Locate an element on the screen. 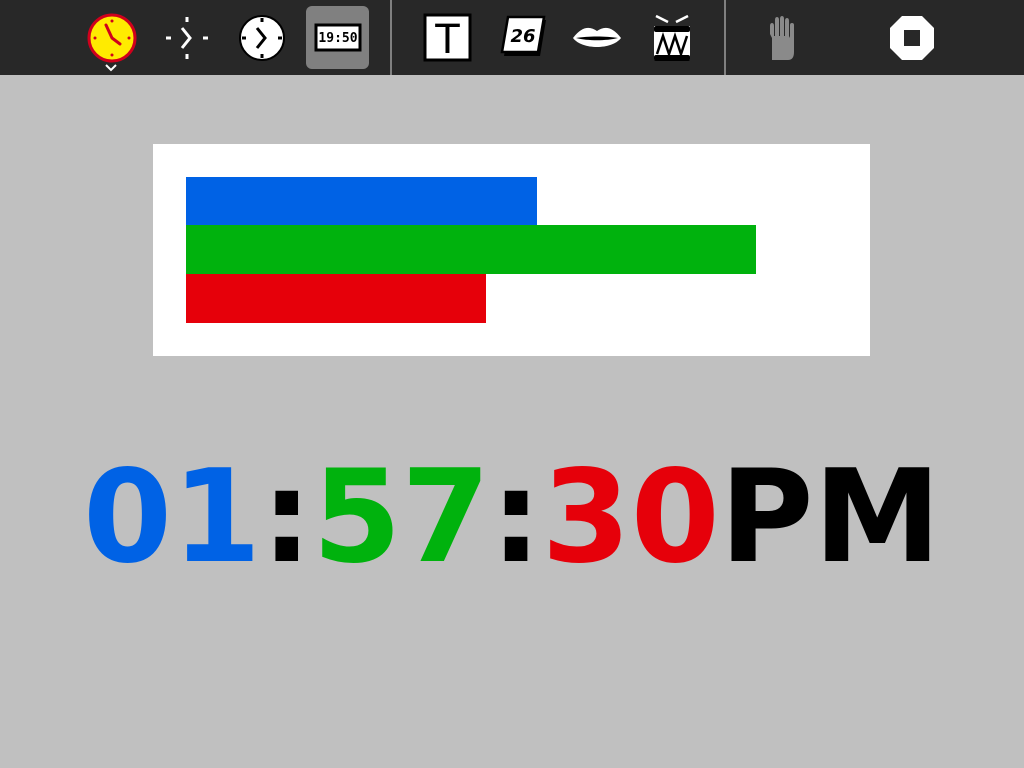 The height and width of the screenshot is (768, 1024). write-time-button: T is located at coordinates (446, 37).